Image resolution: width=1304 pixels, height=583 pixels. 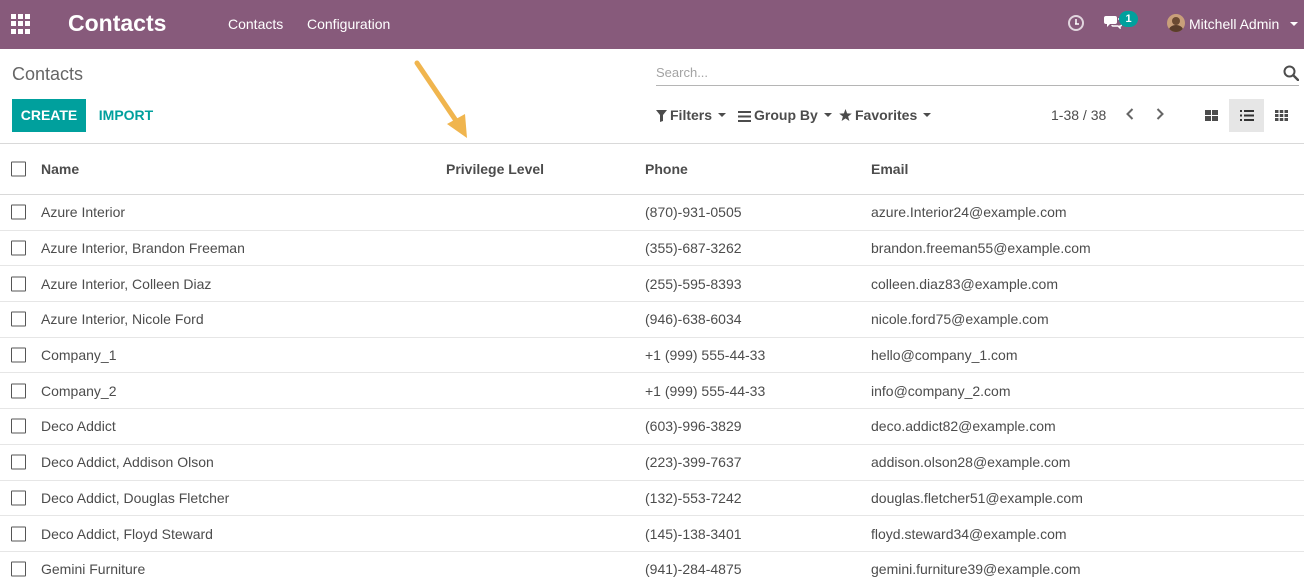 I want to click on pager-next-icon, so click(x=1160, y=115).